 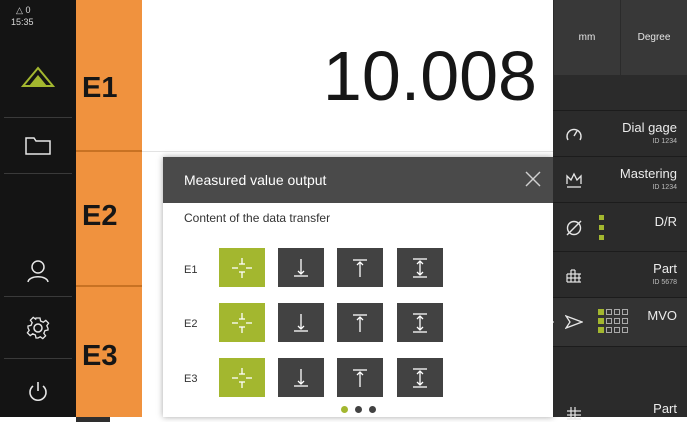 What do you see at coordinates (99, 216) in the screenshot?
I see `axis-label-e2: E2` at bounding box center [99, 216].